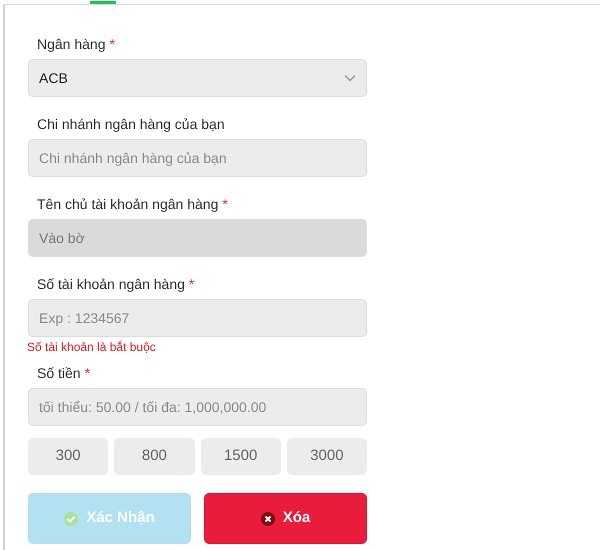  What do you see at coordinates (111, 284) in the screenshot?
I see `field-label: Số tài khoản ngân hàng` at bounding box center [111, 284].